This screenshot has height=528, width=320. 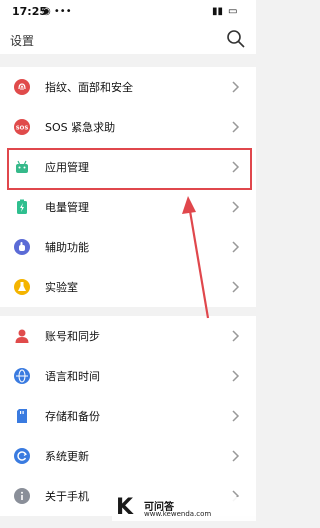 I want to click on settings-item-lab: 实验室, so click(x=128, y=287).